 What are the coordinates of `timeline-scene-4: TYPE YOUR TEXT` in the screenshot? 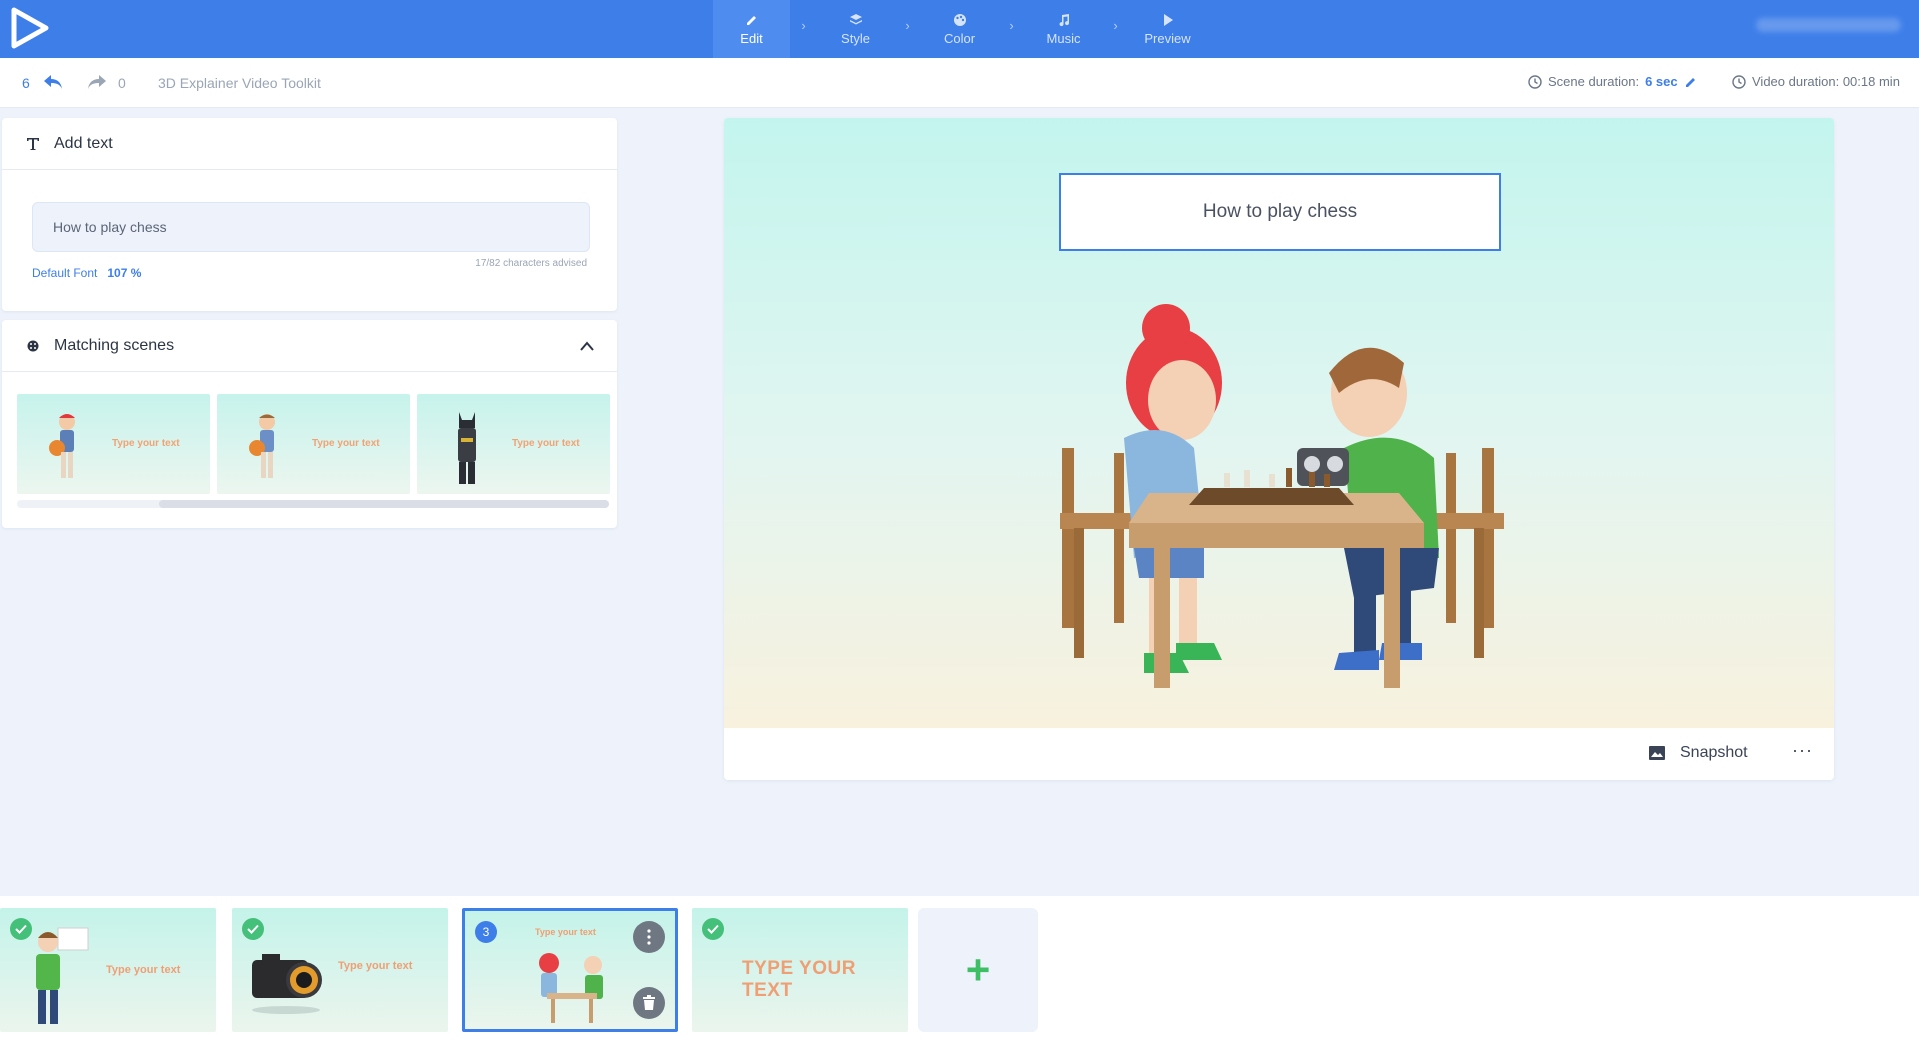 It's located at (800, 970).